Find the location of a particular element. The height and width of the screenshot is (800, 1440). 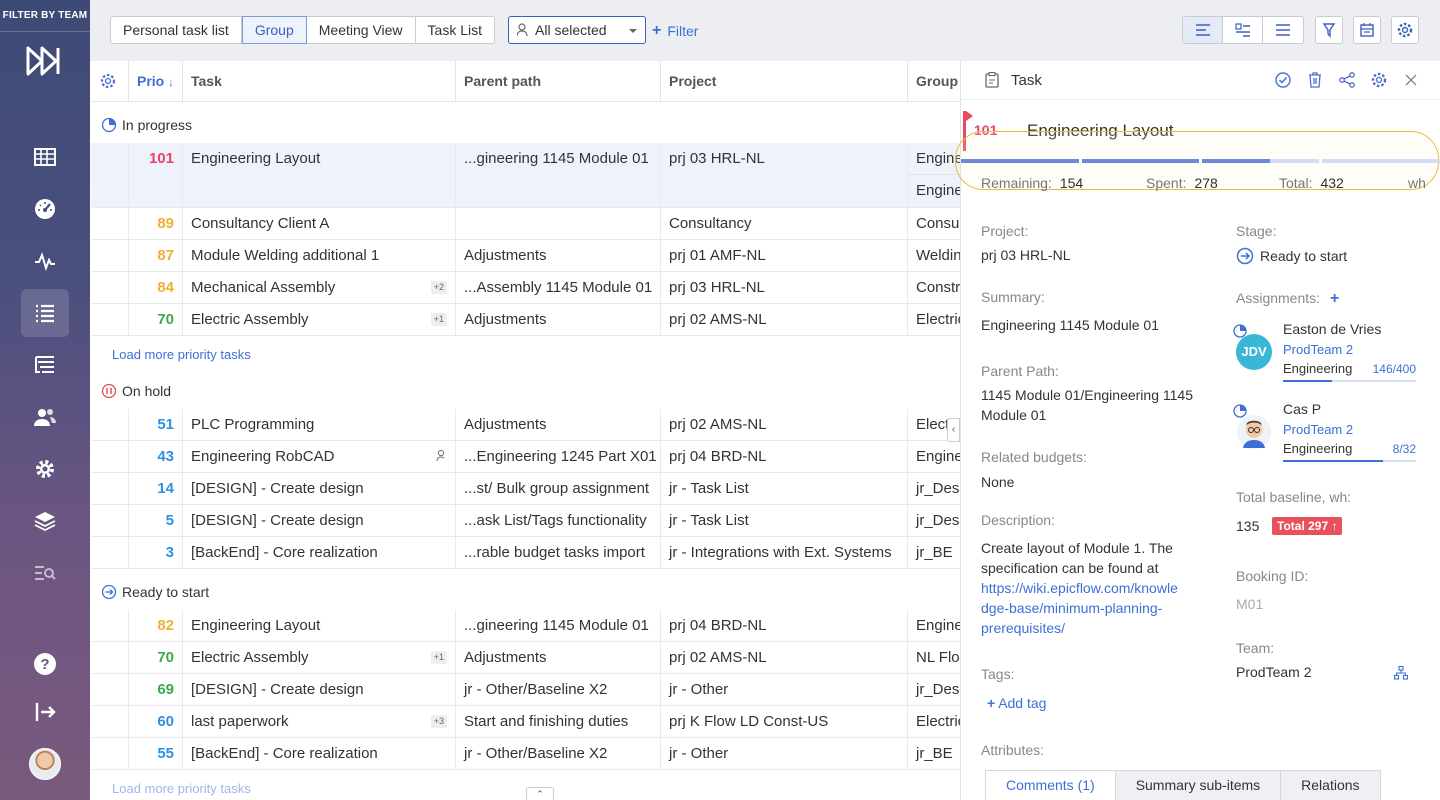

task-cell: Engineering RobCAD $ is located at coordinates (319, 456).